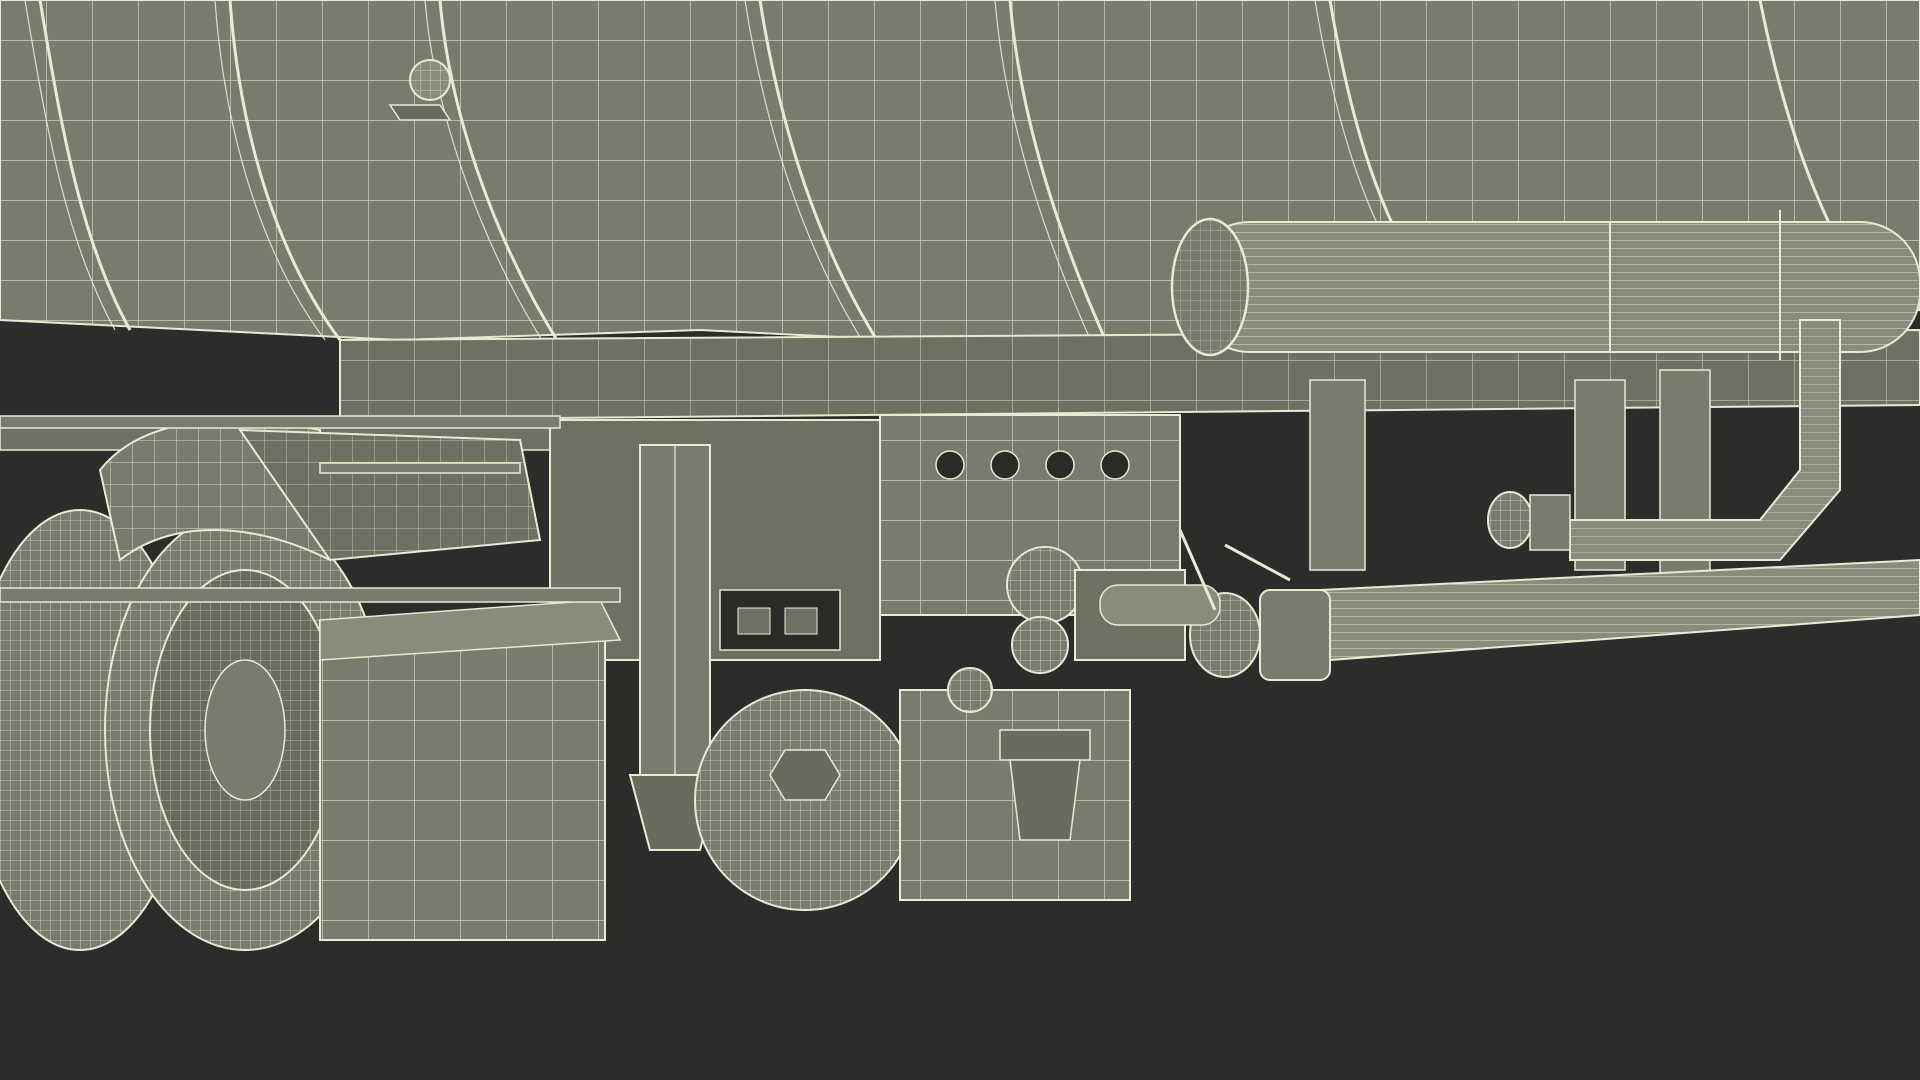 Image resolution: width=1920 pixels, height=1080 pixels. What do you see at coordinates (1015, 795) in the screenshot?
I see `mud-flap-right` at bounding box center [1015, 795].